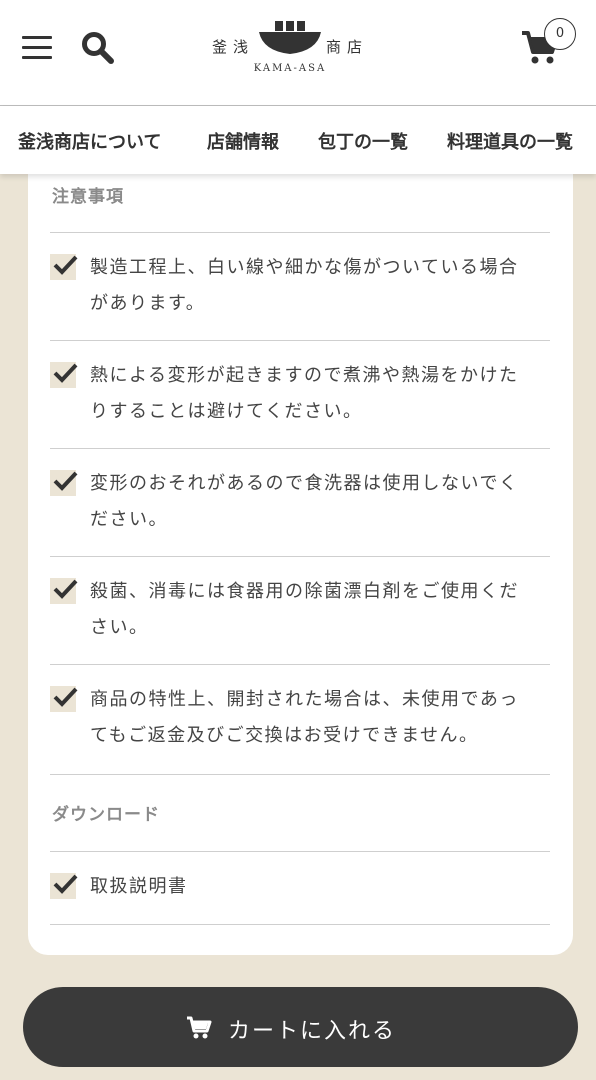  I want to click on logo-text-right: 商店, so click(346, 47).